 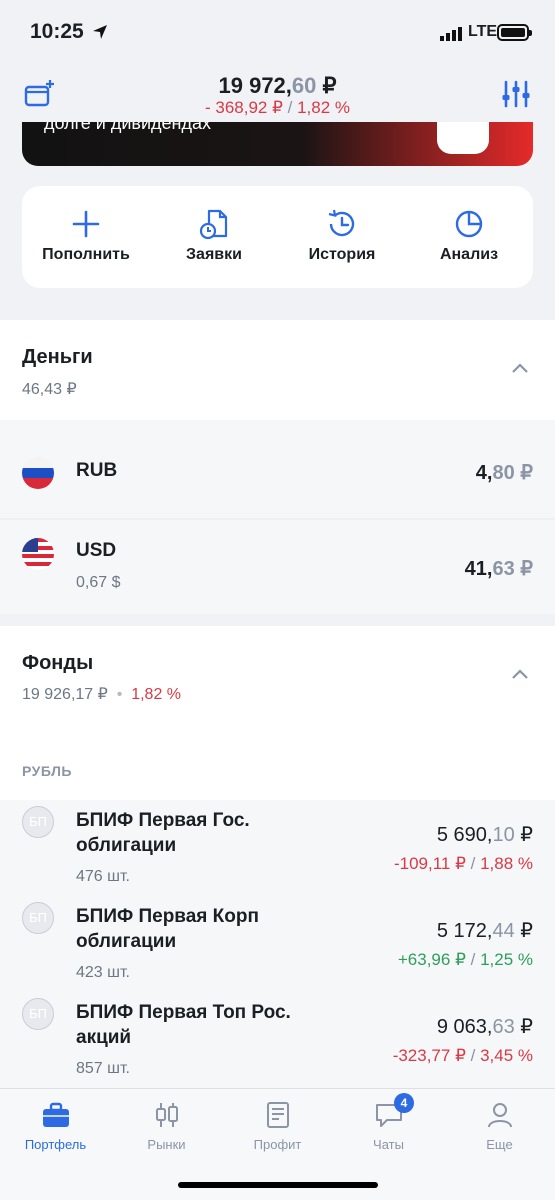 What do you see at coordinates (463, 138) in the screenshot?
I see `banner-graphic` at bounding box center [463, 138].